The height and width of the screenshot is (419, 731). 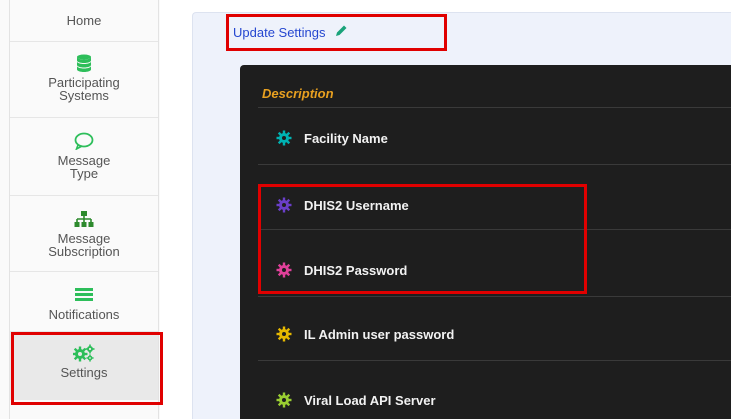 What do you see at coordinates (84, 89) in the screenshot?
I see `sidebar-item-label: Participating Systems` at bounding box center [84, 89].